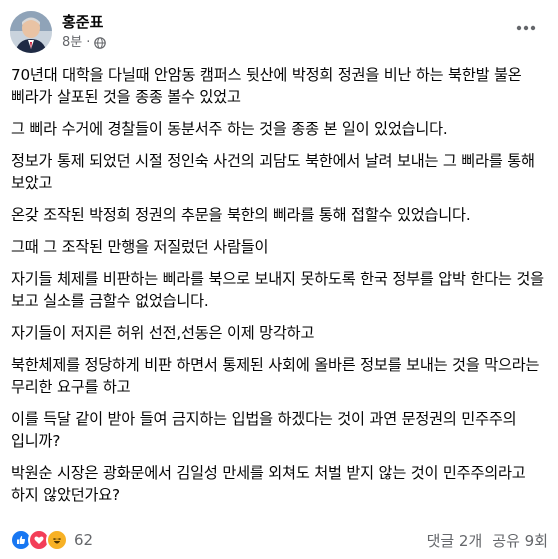 Image resolution: width=558 pixels, height=559 pixels. Describe the element at coordinates (279, 540) in the screenshot. I see `post-footer: 62 댓글 2개 공유 9회` at that location.